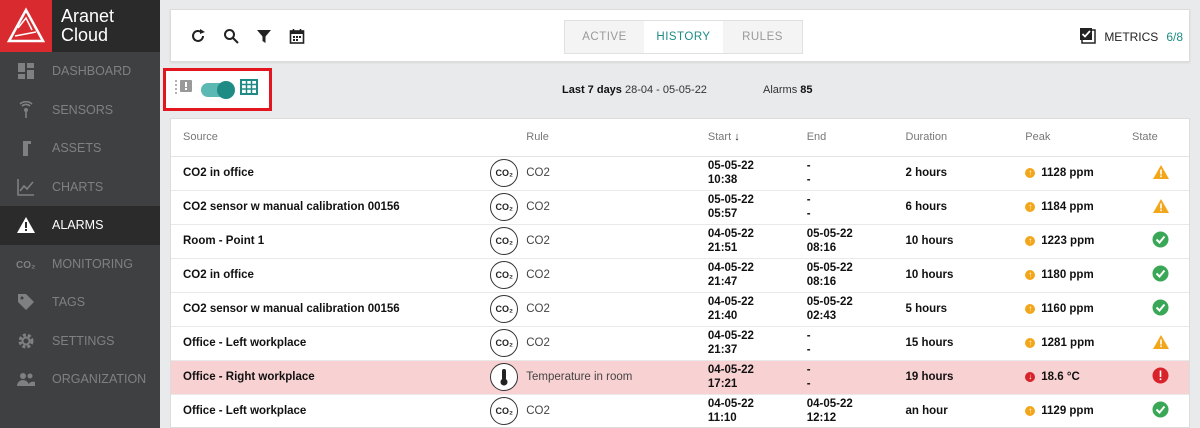  I want to click on people-icon, so click(26, 379).